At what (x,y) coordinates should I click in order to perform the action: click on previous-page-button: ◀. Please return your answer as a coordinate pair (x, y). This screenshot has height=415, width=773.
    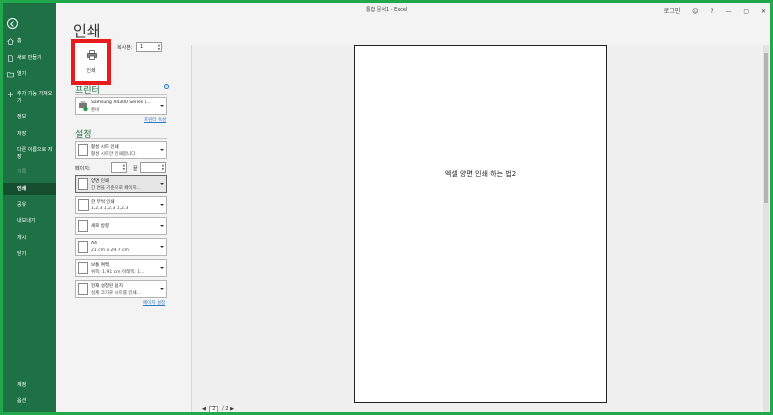
    Looking at the image, I should click on (204, 409).